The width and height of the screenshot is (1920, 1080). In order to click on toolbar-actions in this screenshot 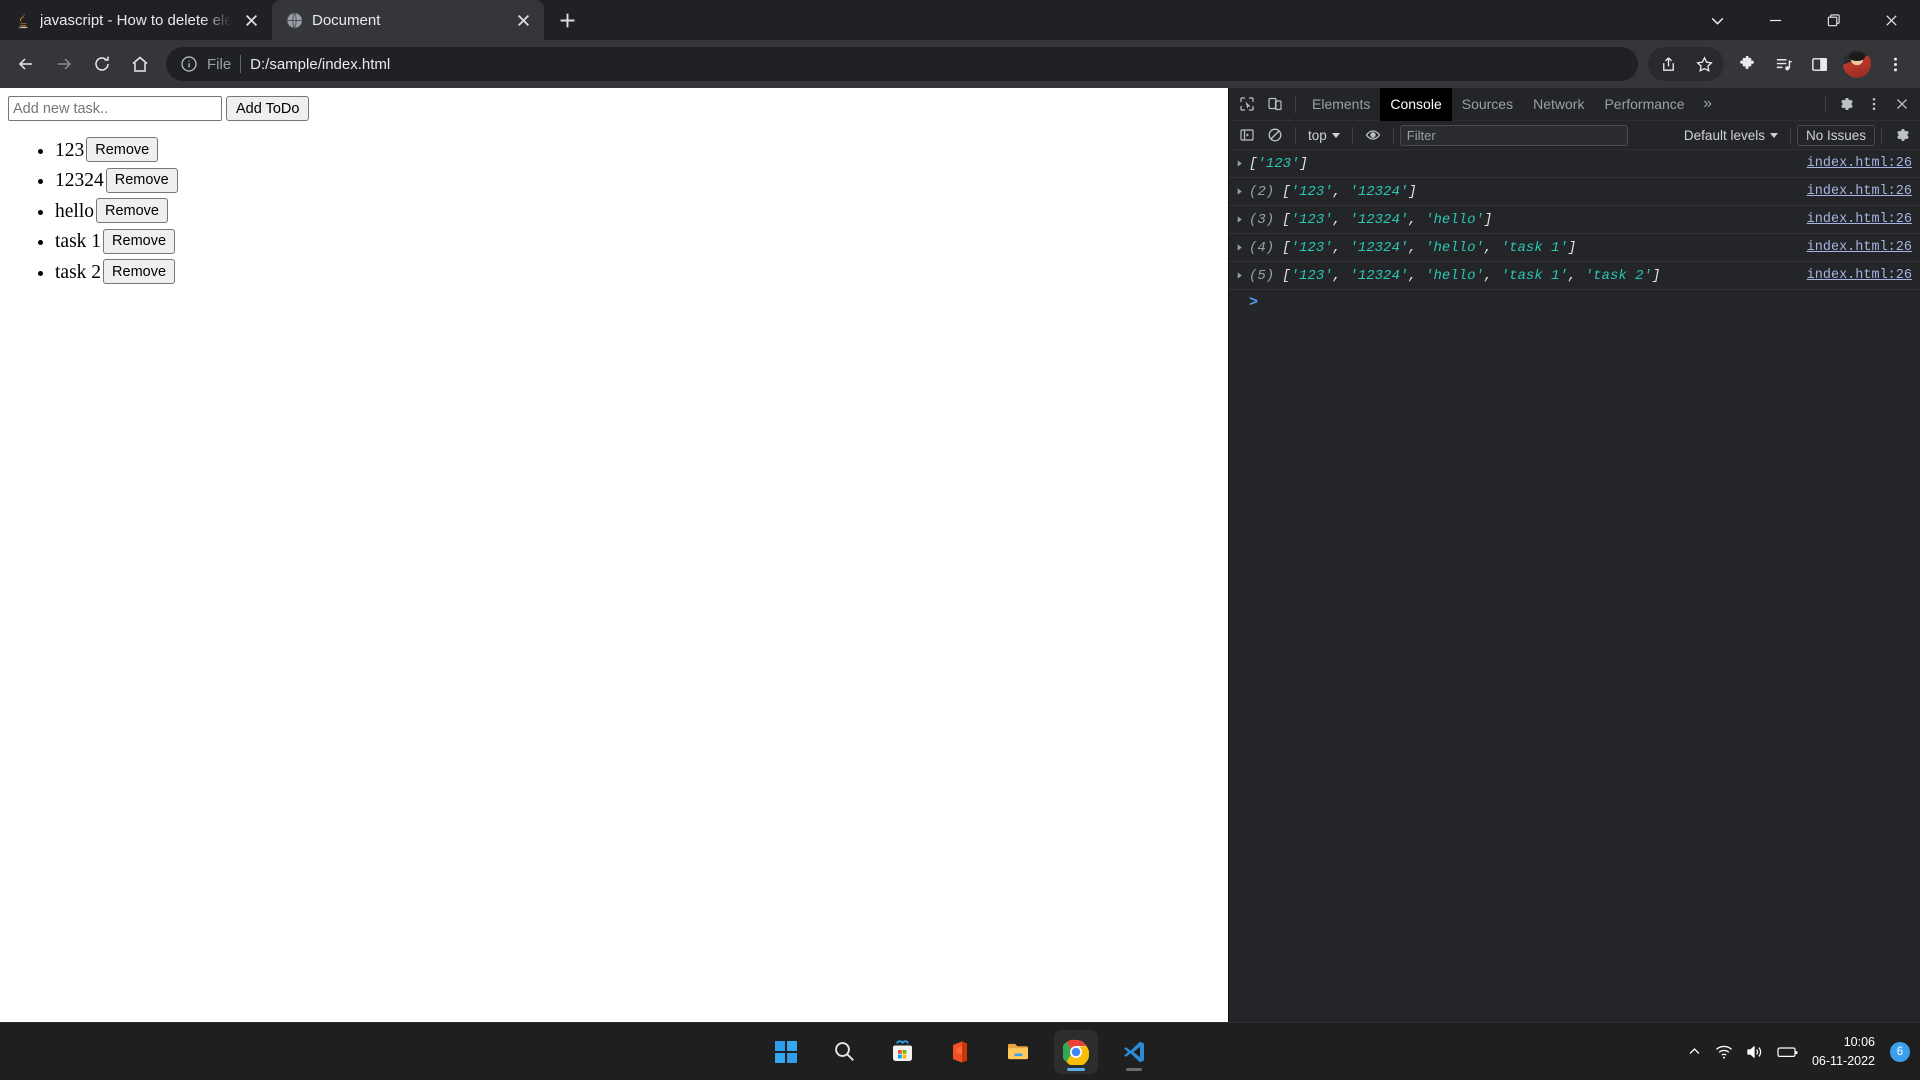, I will do `click(1780, 64)`.